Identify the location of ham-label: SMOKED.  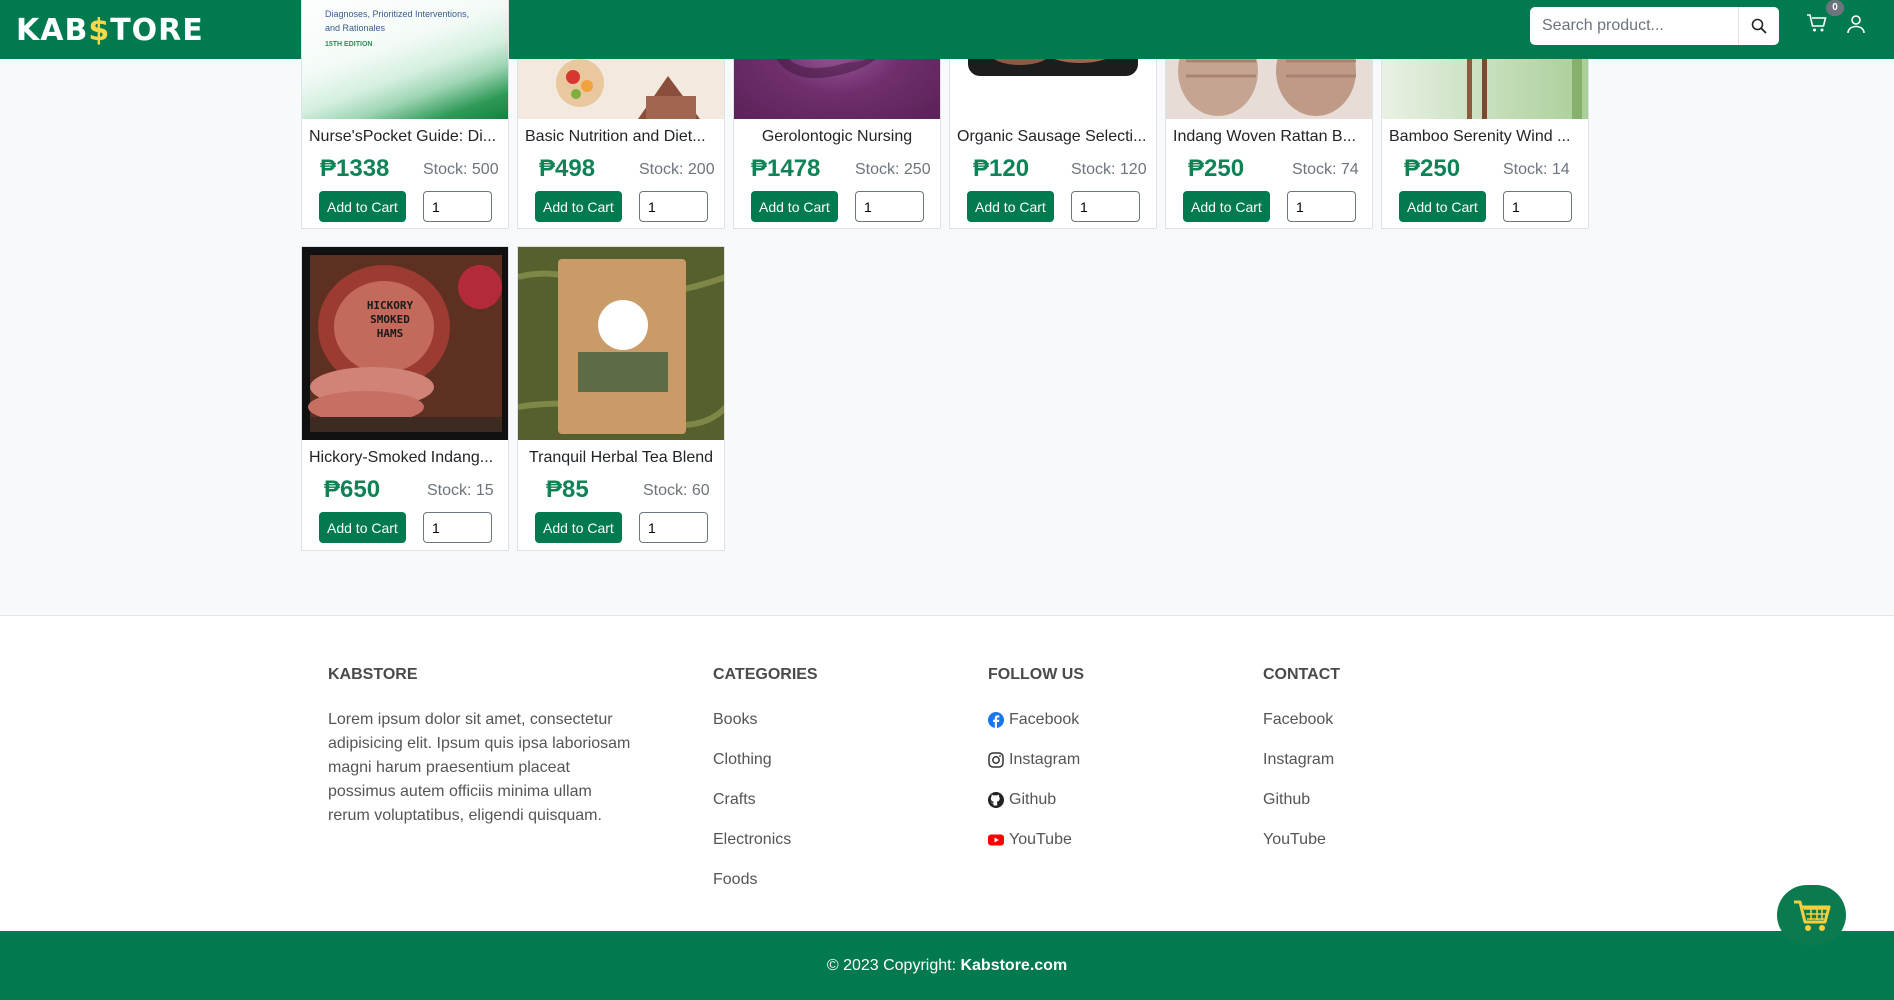
(390, 319).